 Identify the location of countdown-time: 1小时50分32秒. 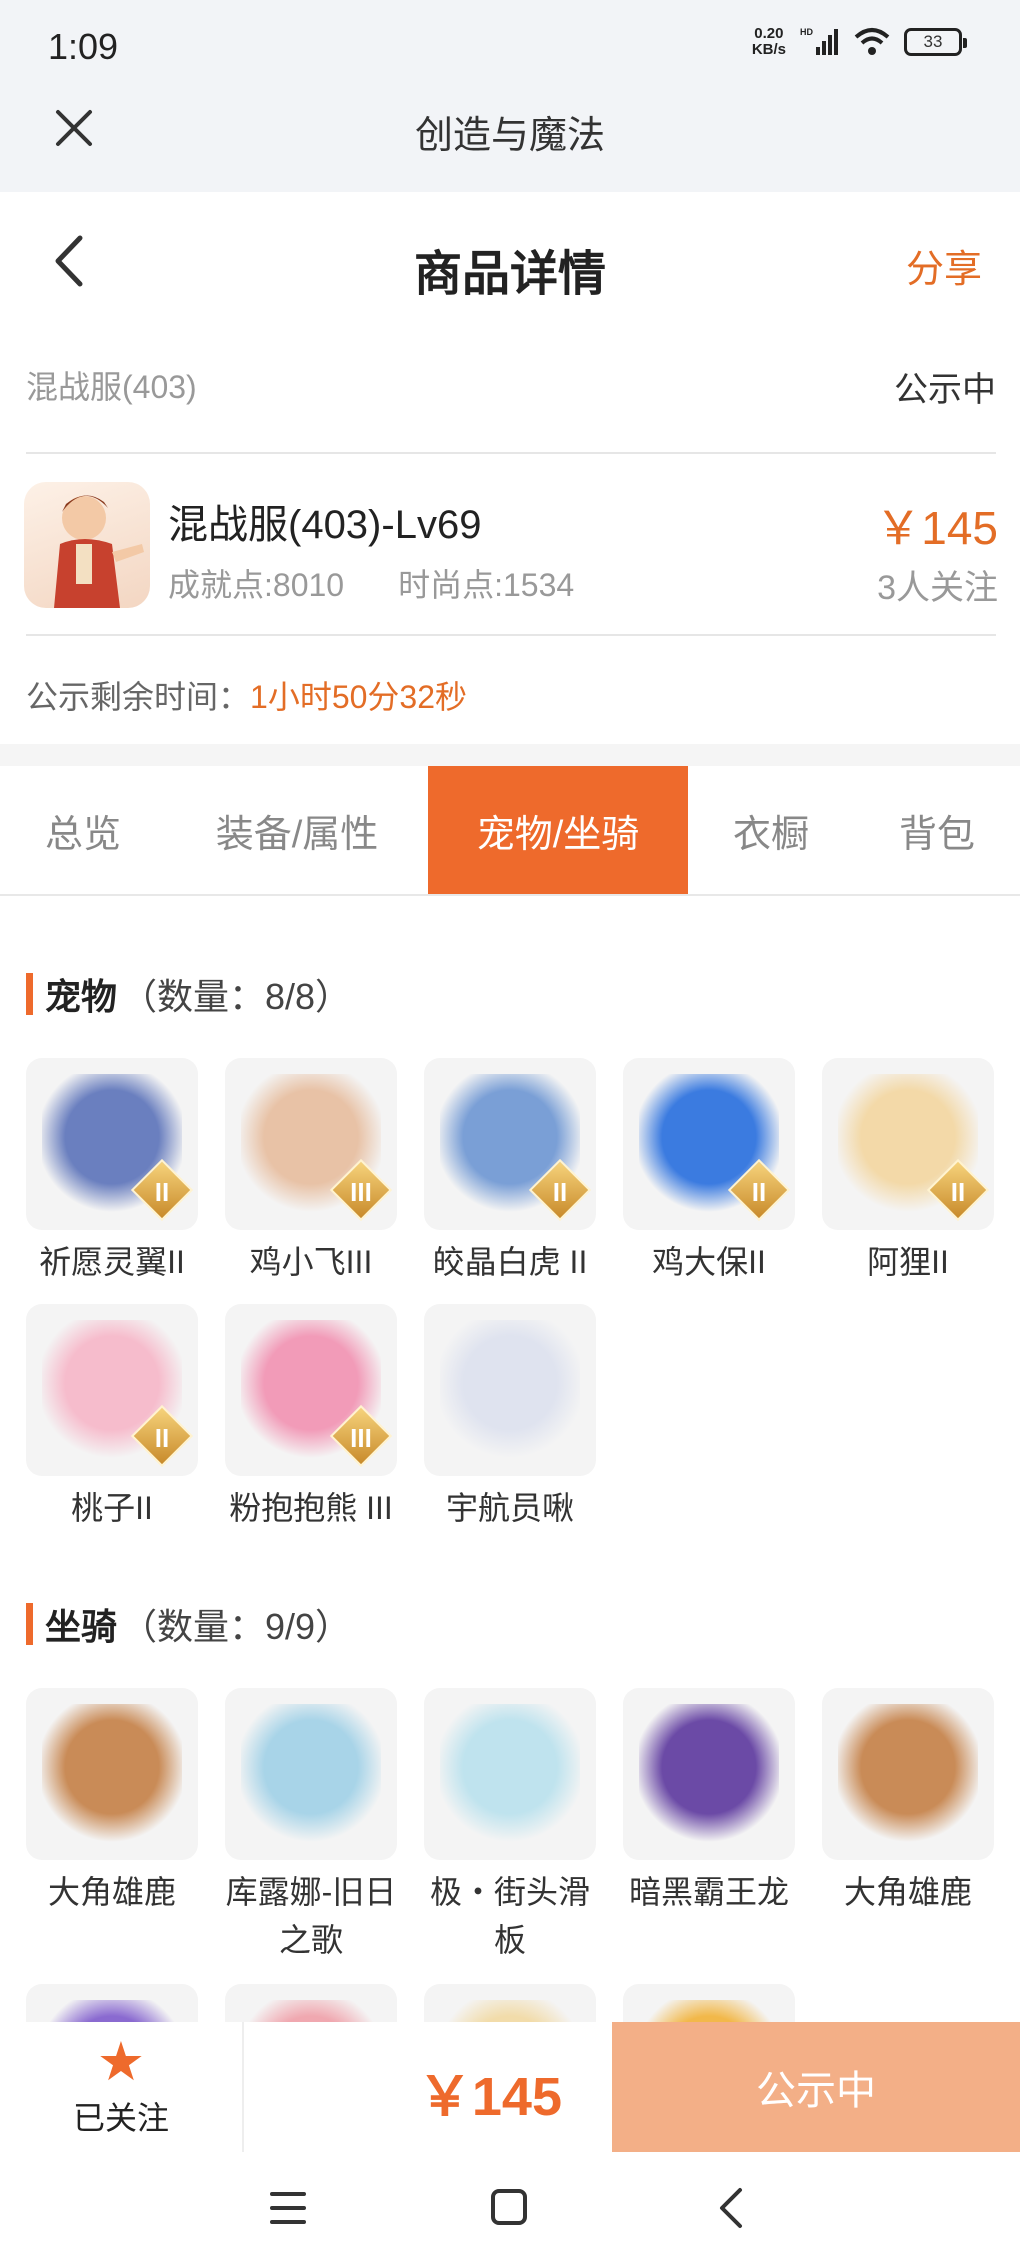
(359, 697).